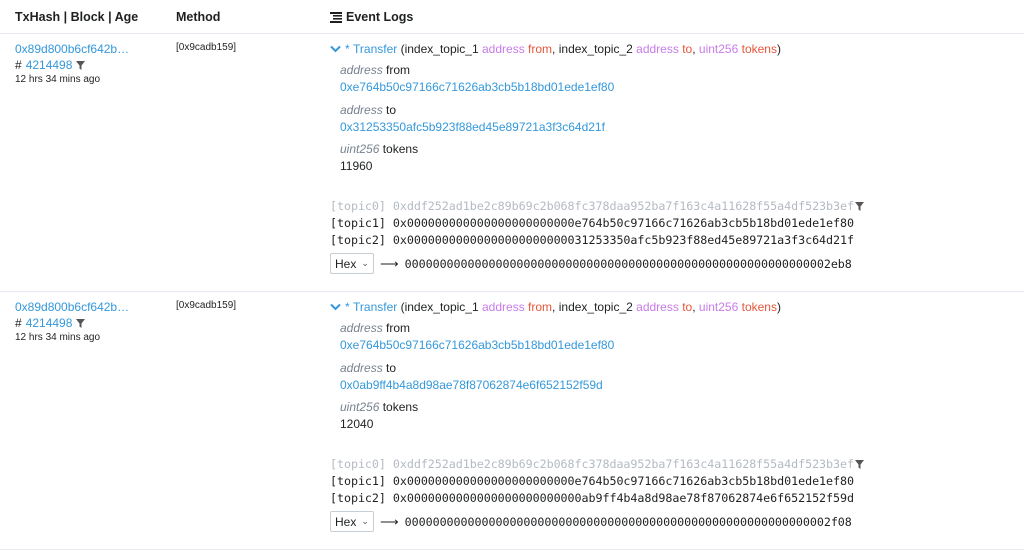  Describe the element at coordinates (336, 17) in the screenshot. I see `list-icon` at that location.